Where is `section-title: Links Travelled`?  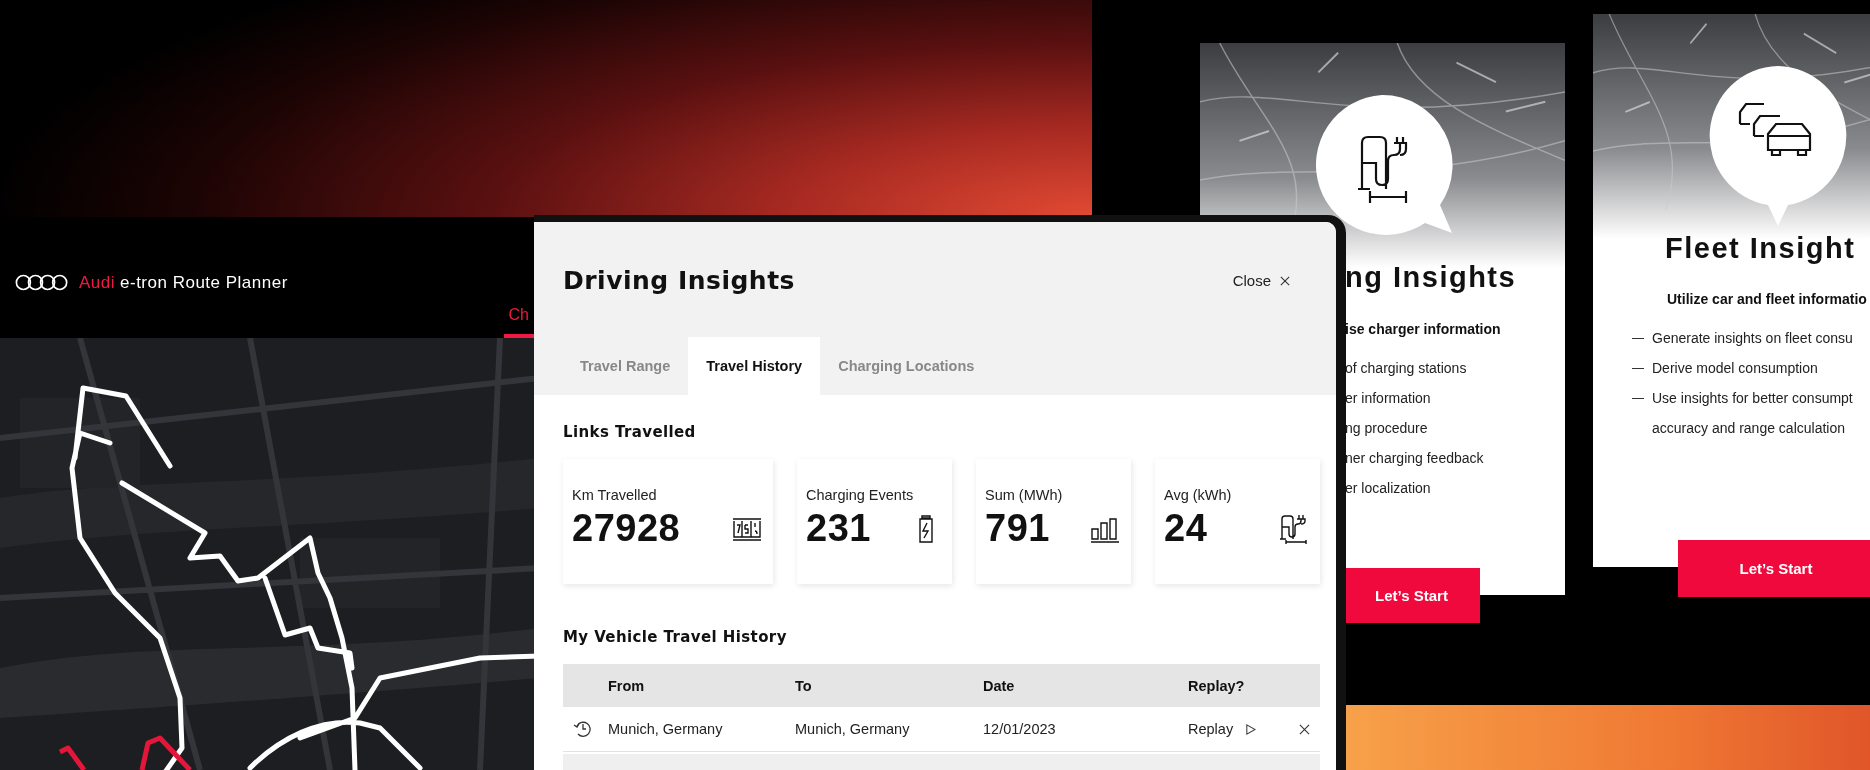
section-title: Links Travelled is located at coordinates (630, 432).